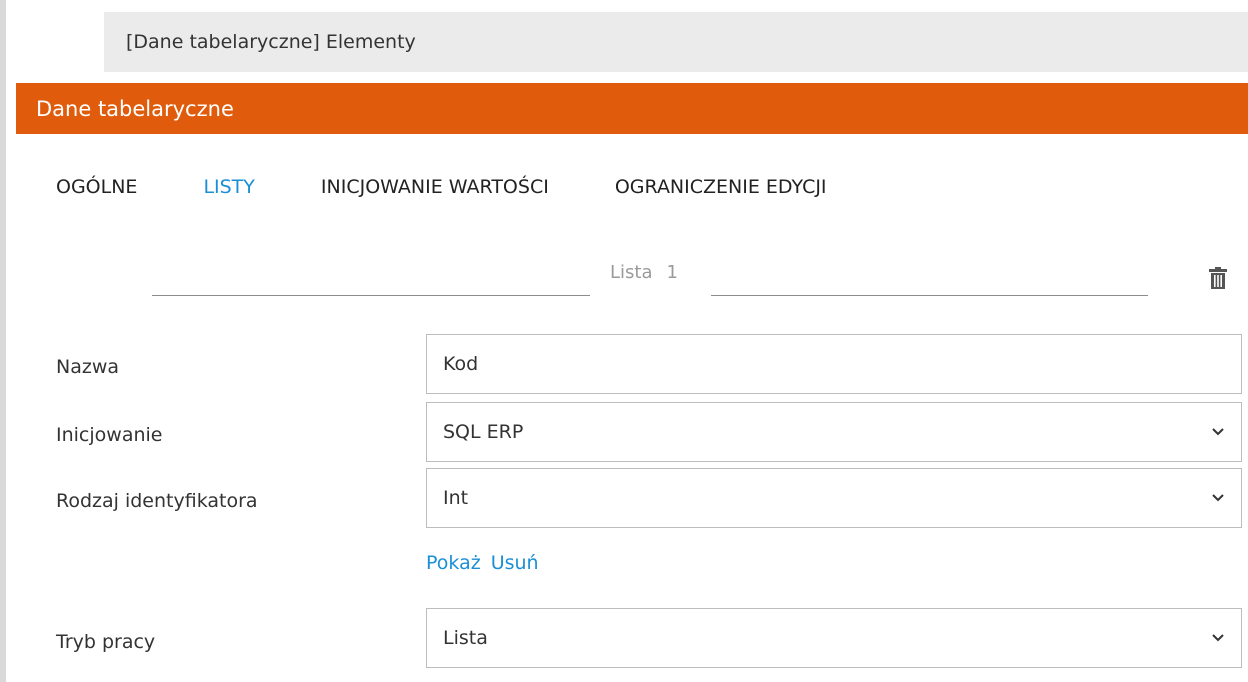  Describe the element at coordinates (106, 642) in the screenshot. I see `tryb-pracy-label: Tryb pracy` at that location.